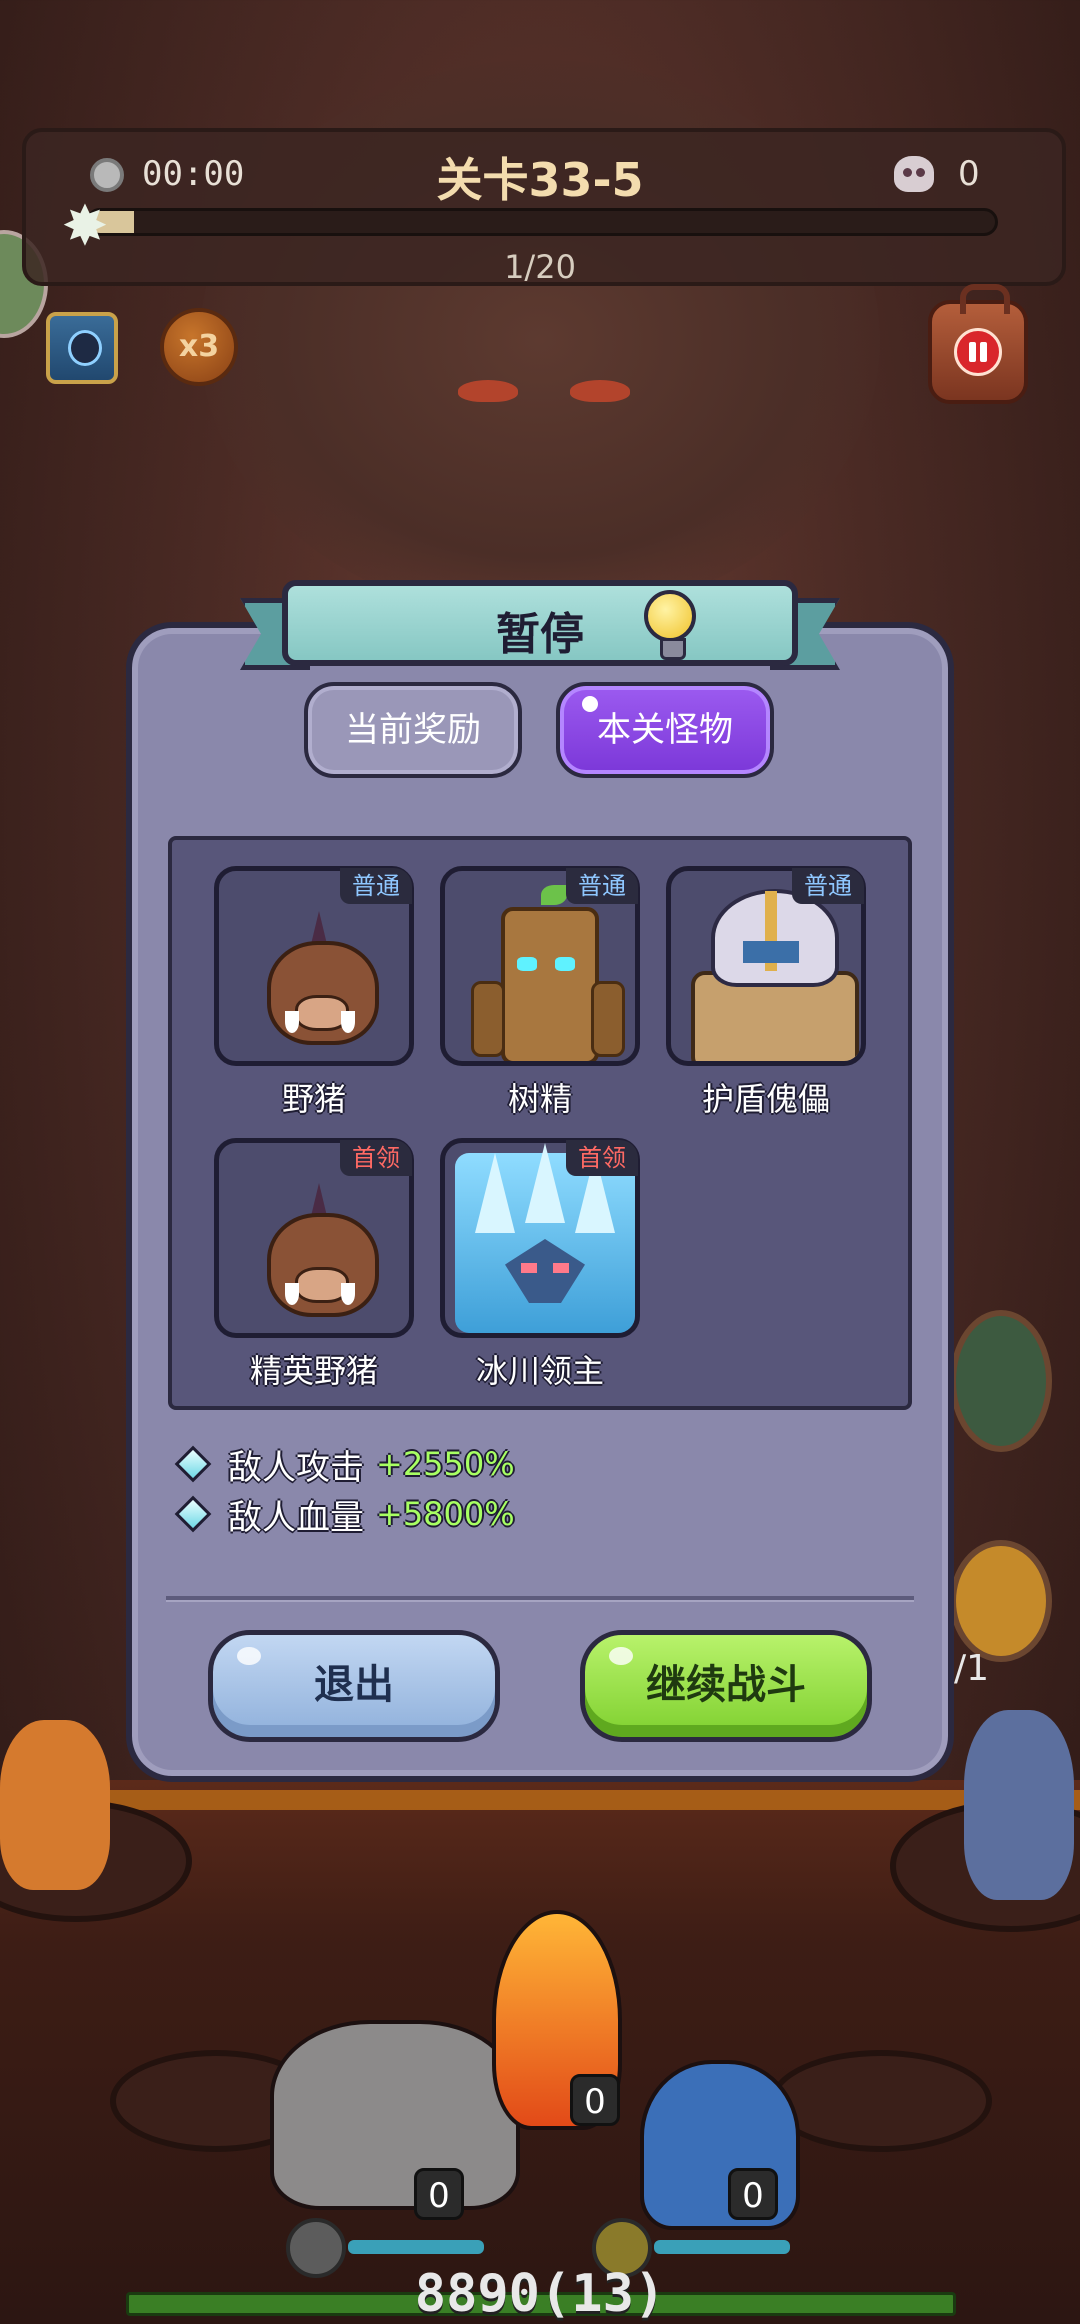 This screenshot has height=2324, width=1080. What do you see at coordinates (314, 992) in the screenshot?
I see `monster-card: 普通 野猪` at bounding box center [314, 992].